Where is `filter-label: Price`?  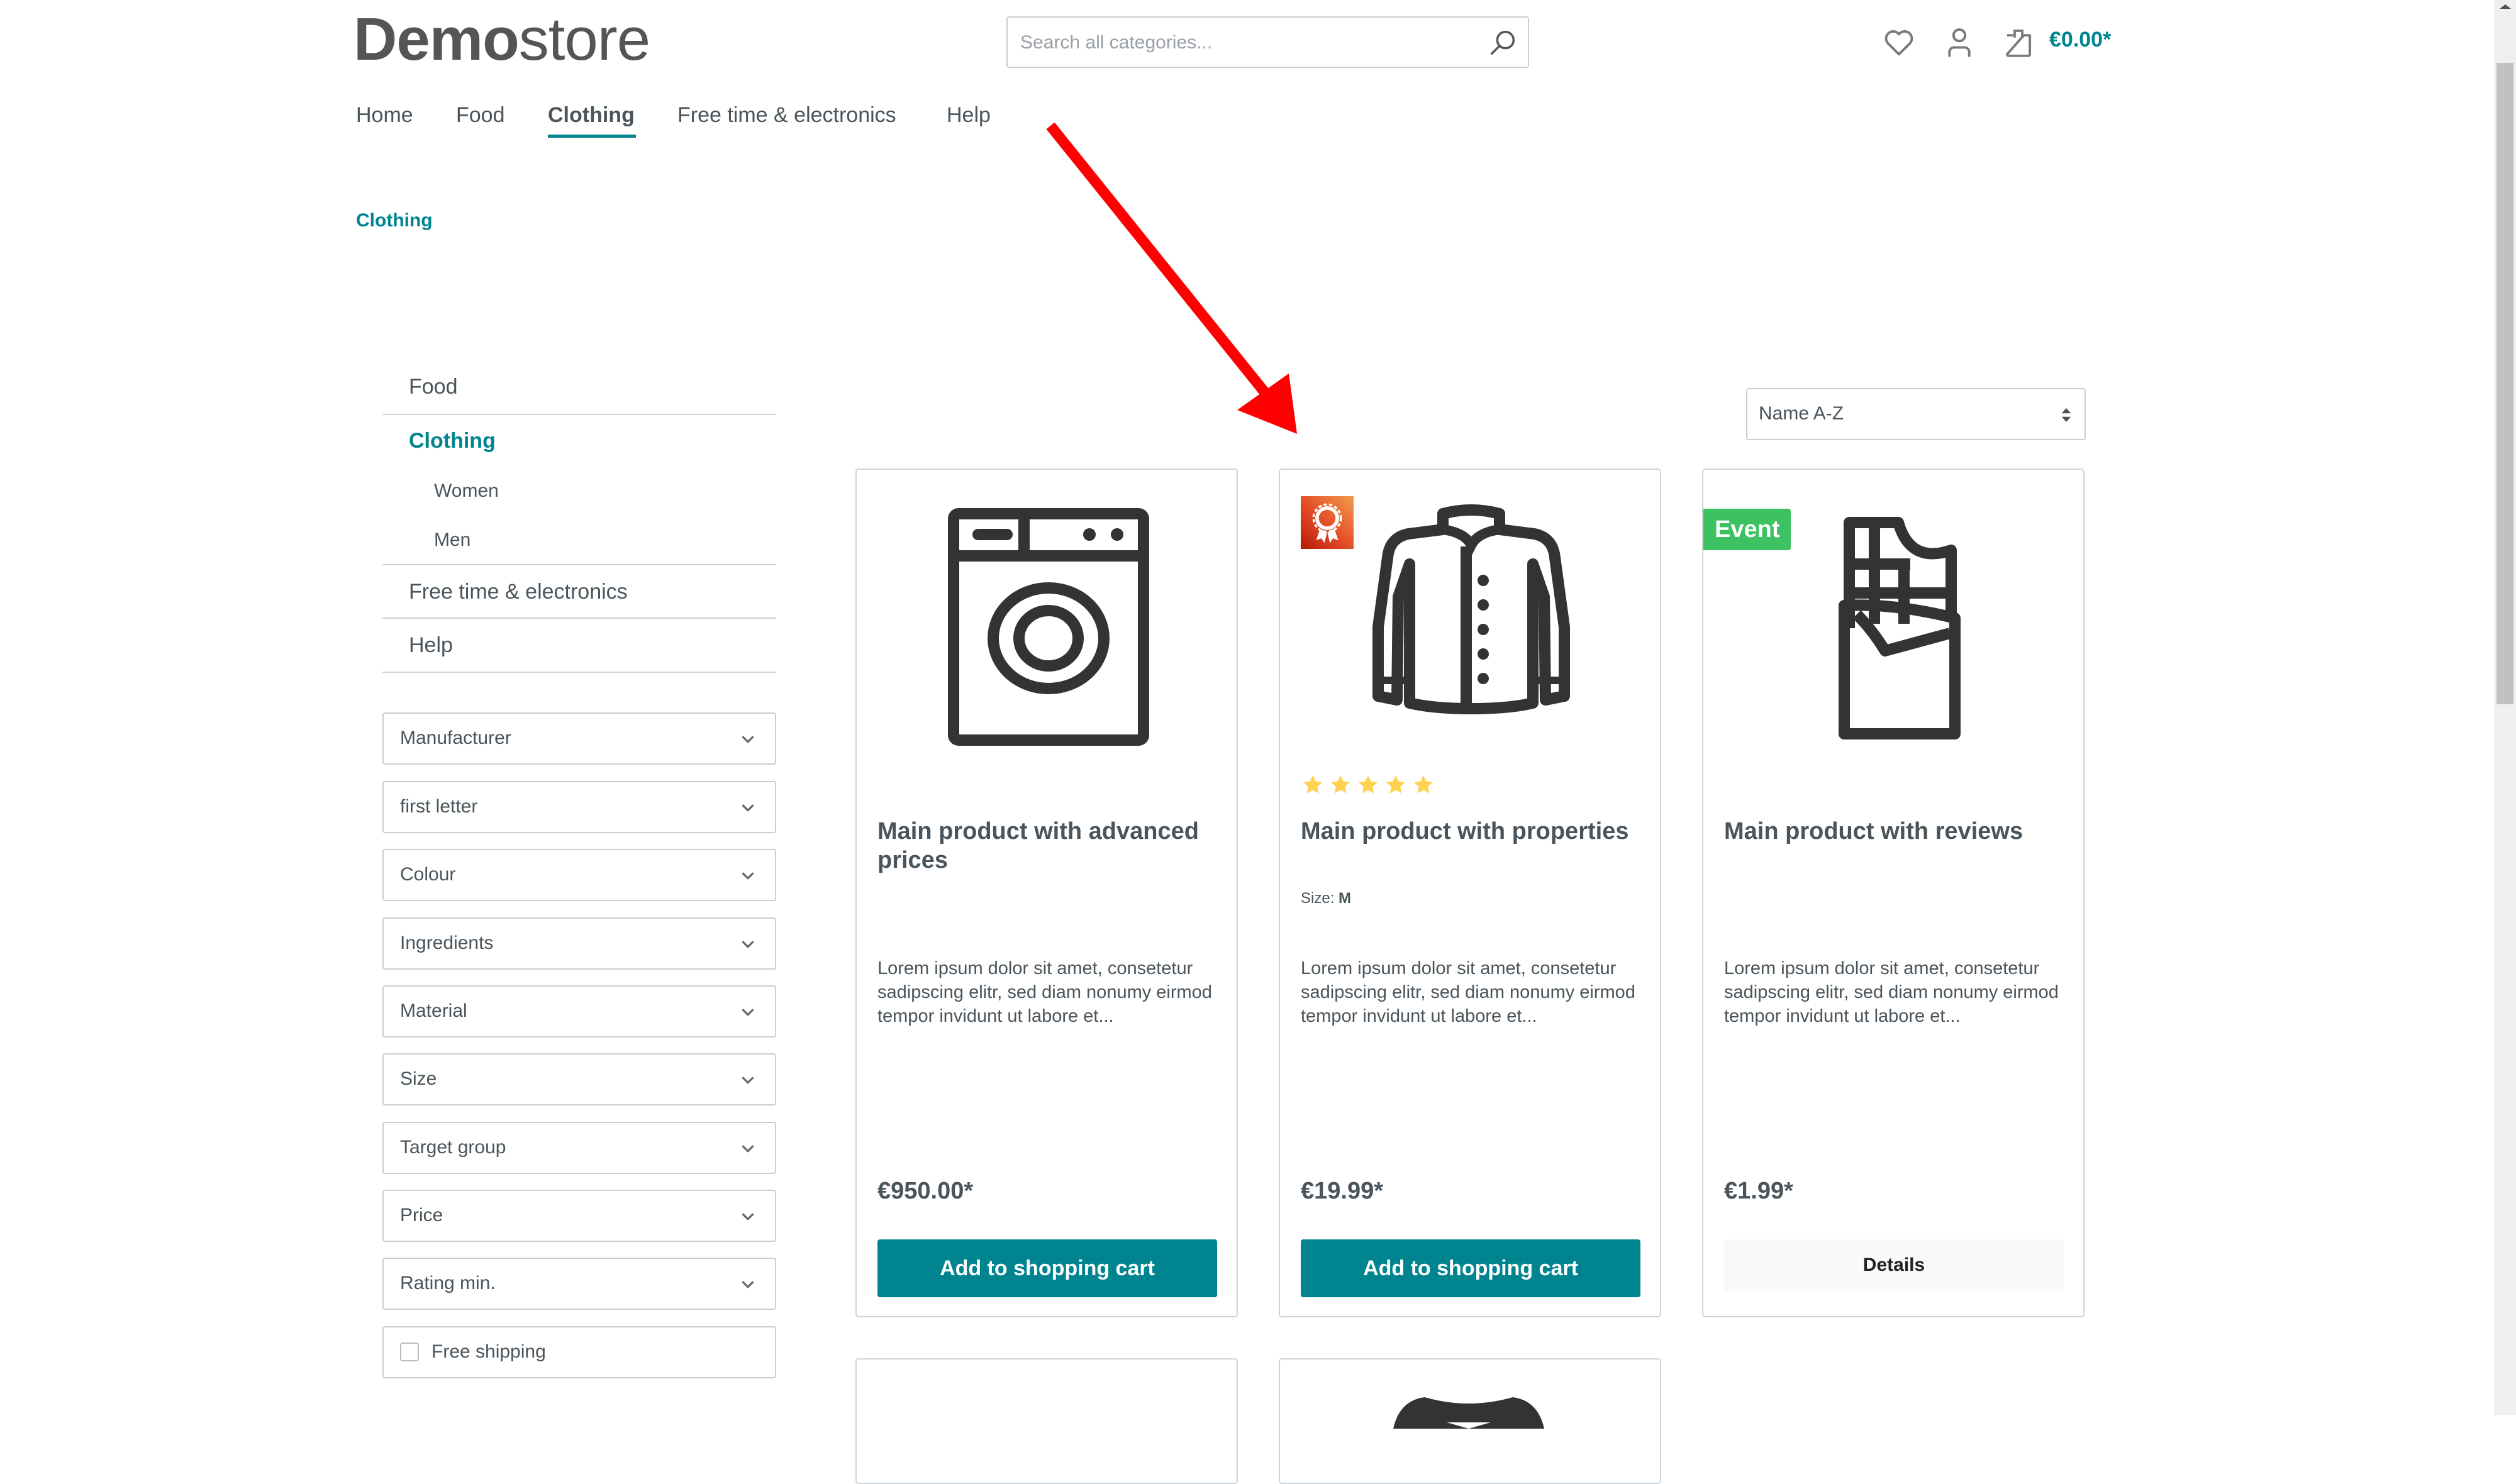 filter-label: Price is located at coordinates (422, 1215).